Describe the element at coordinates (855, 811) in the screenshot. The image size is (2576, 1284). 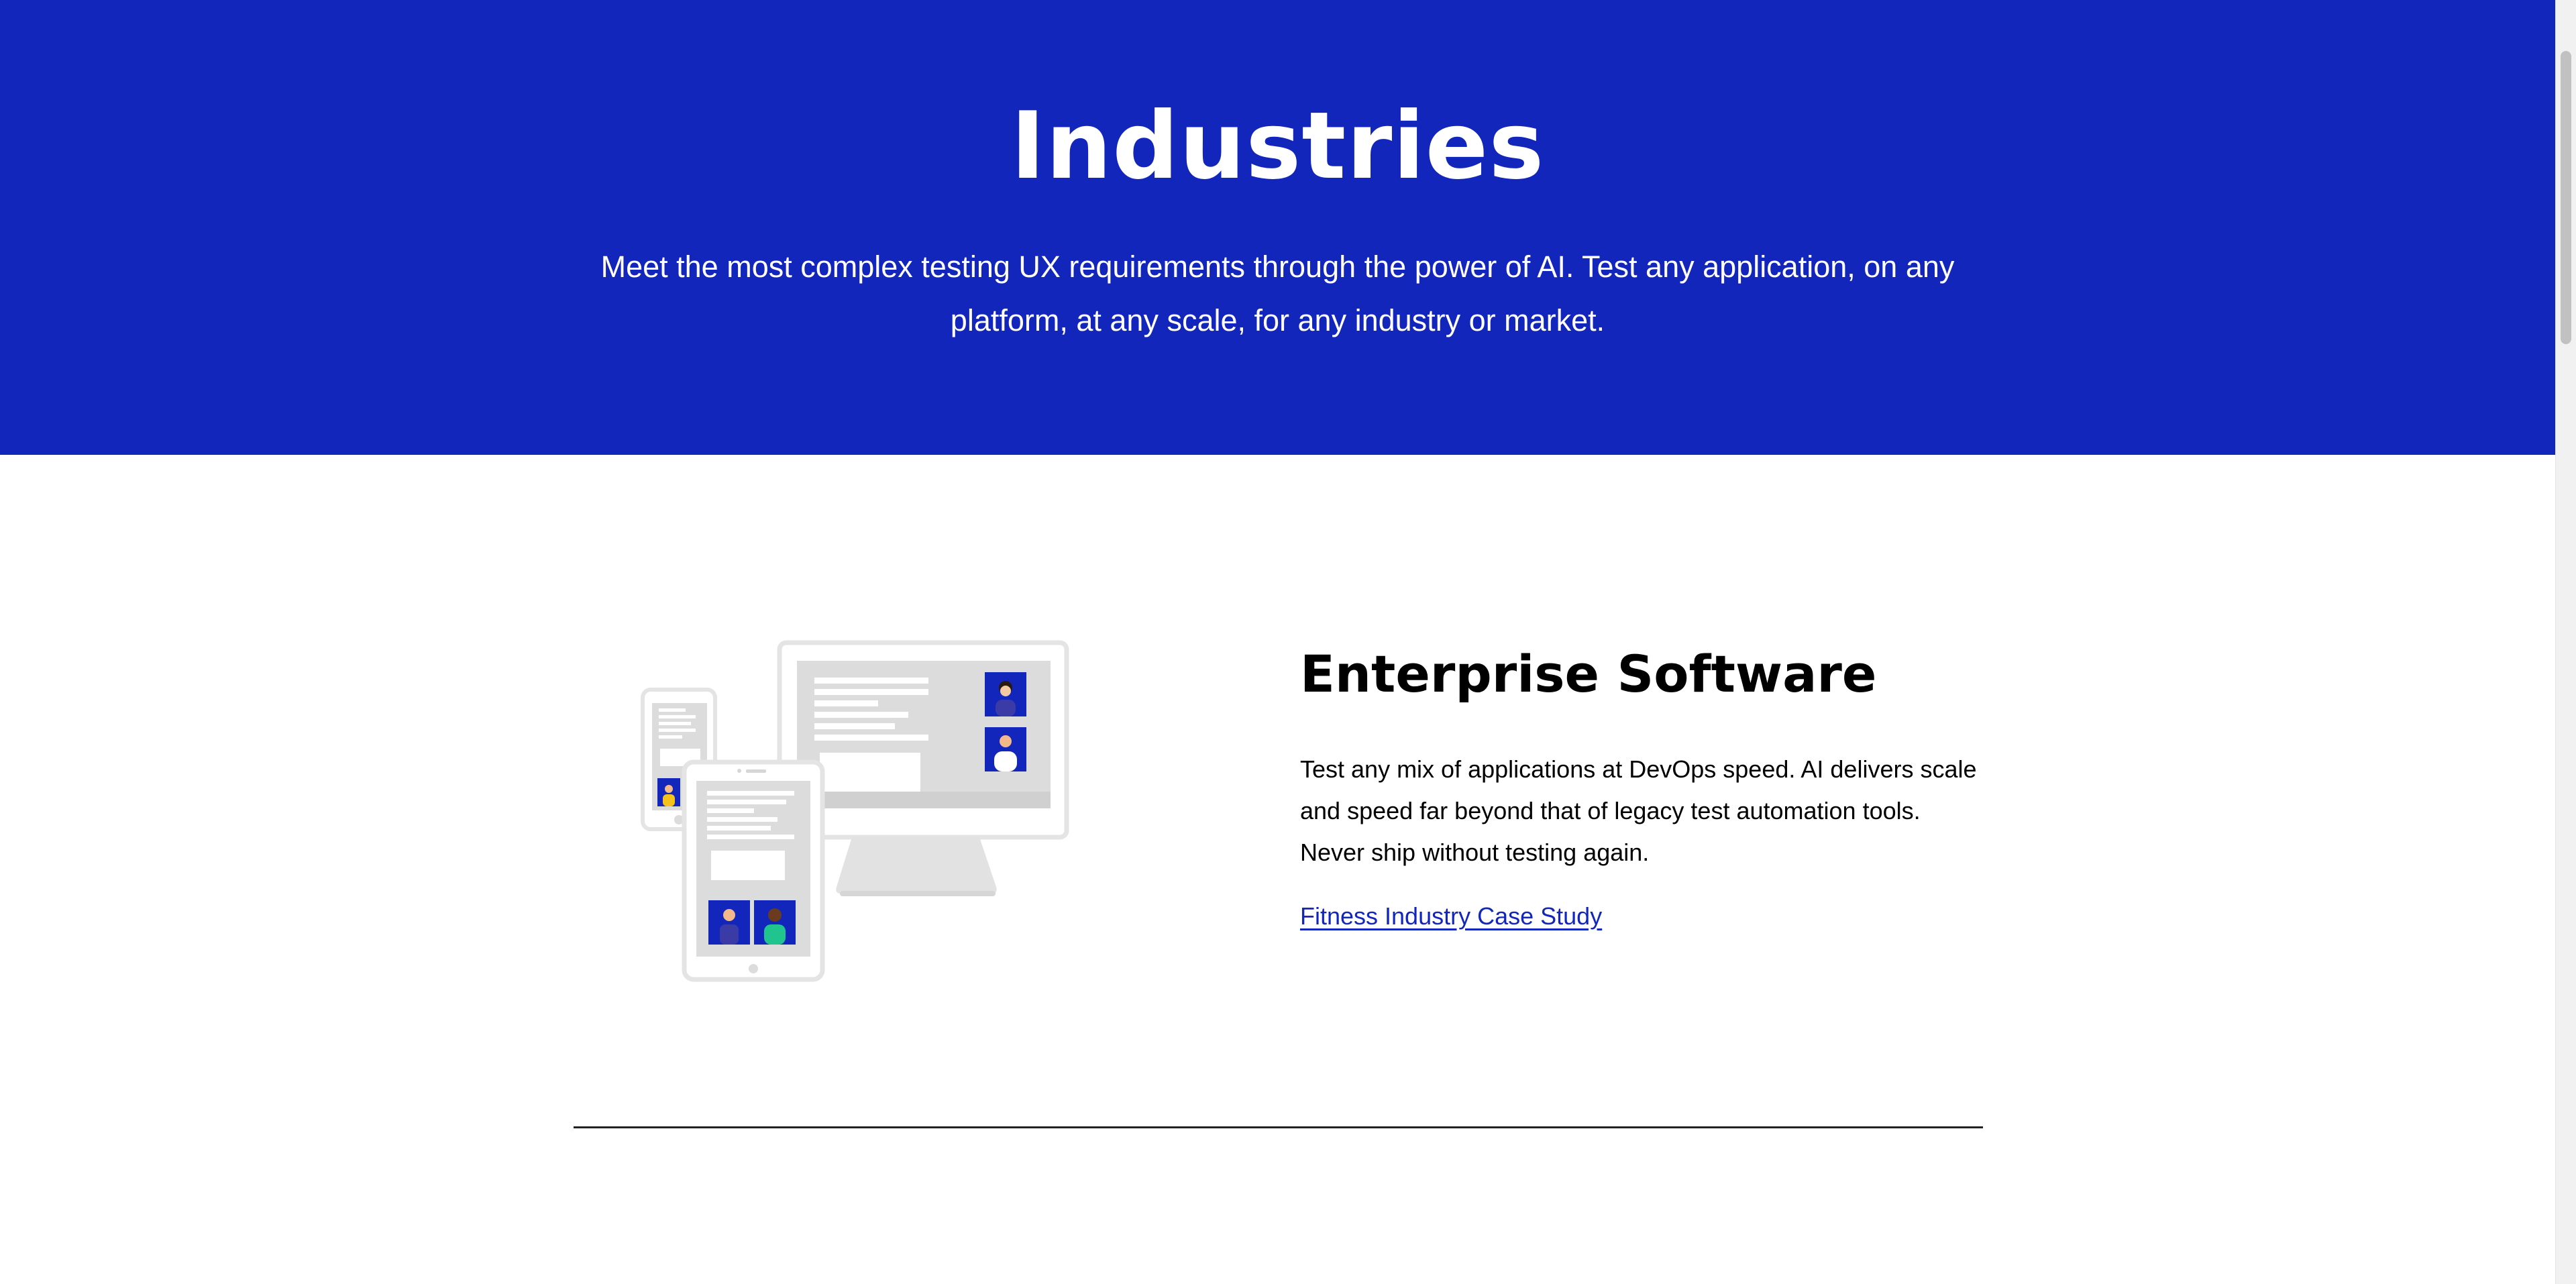
I see `multi-device-illustration-icon` at that location.